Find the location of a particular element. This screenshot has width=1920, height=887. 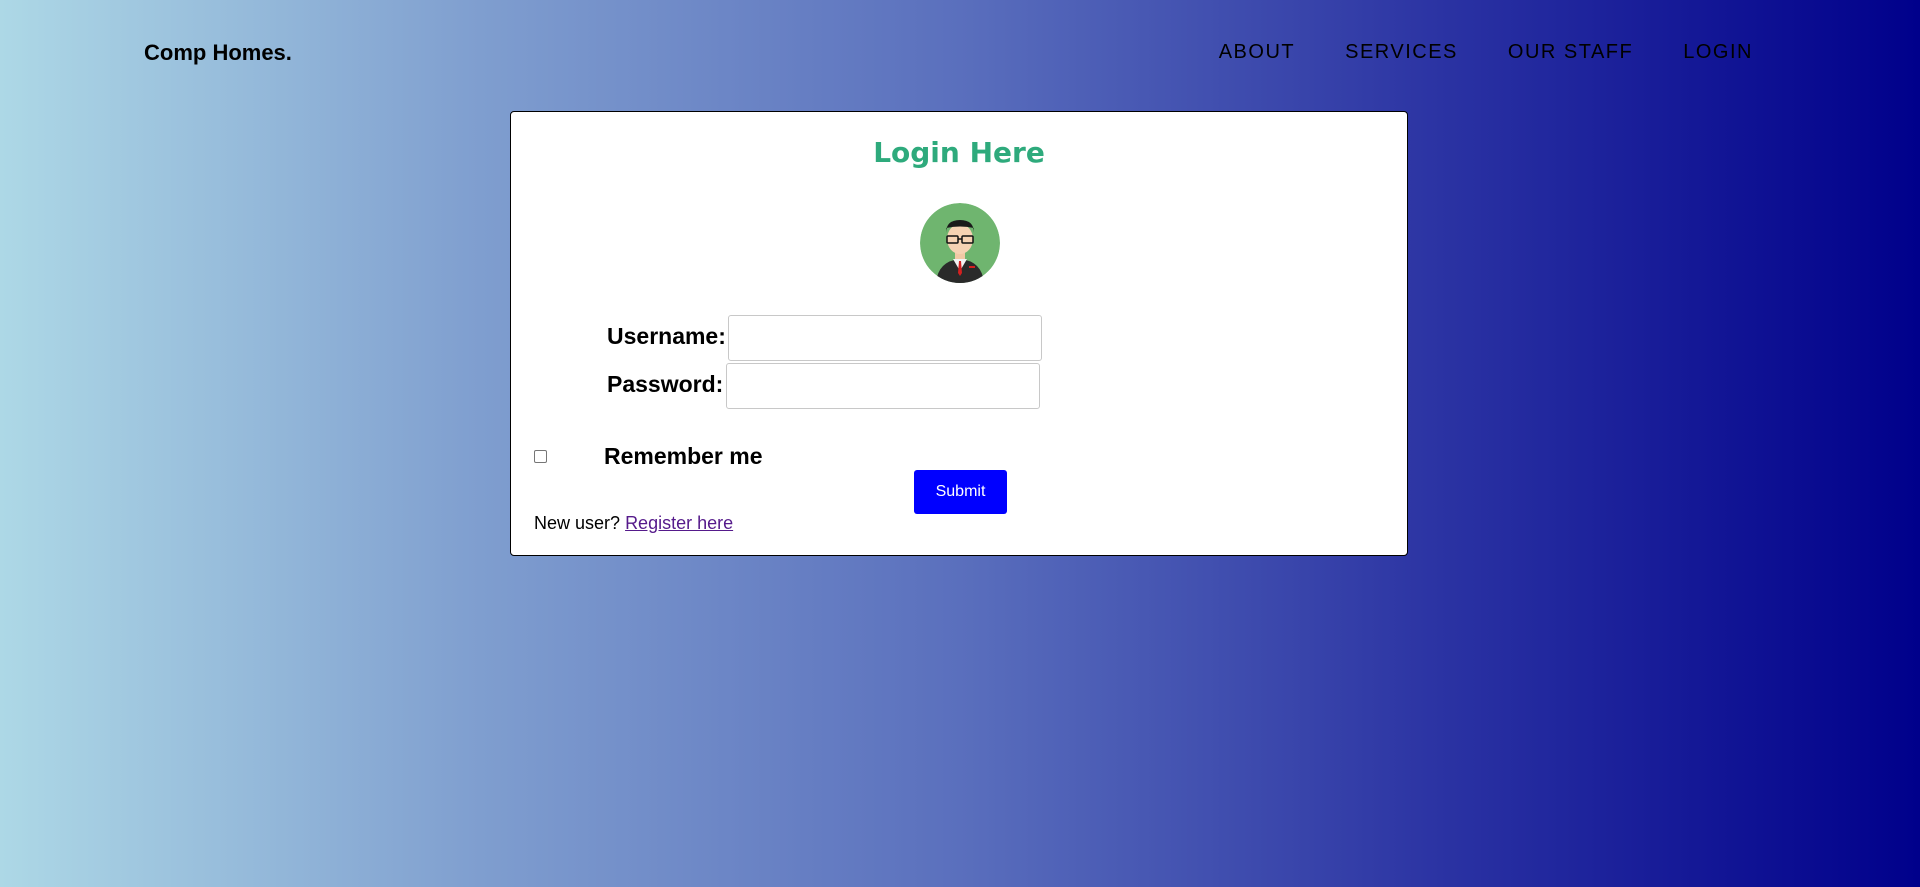

password-label: Password: is located at coordinates (665, 384).